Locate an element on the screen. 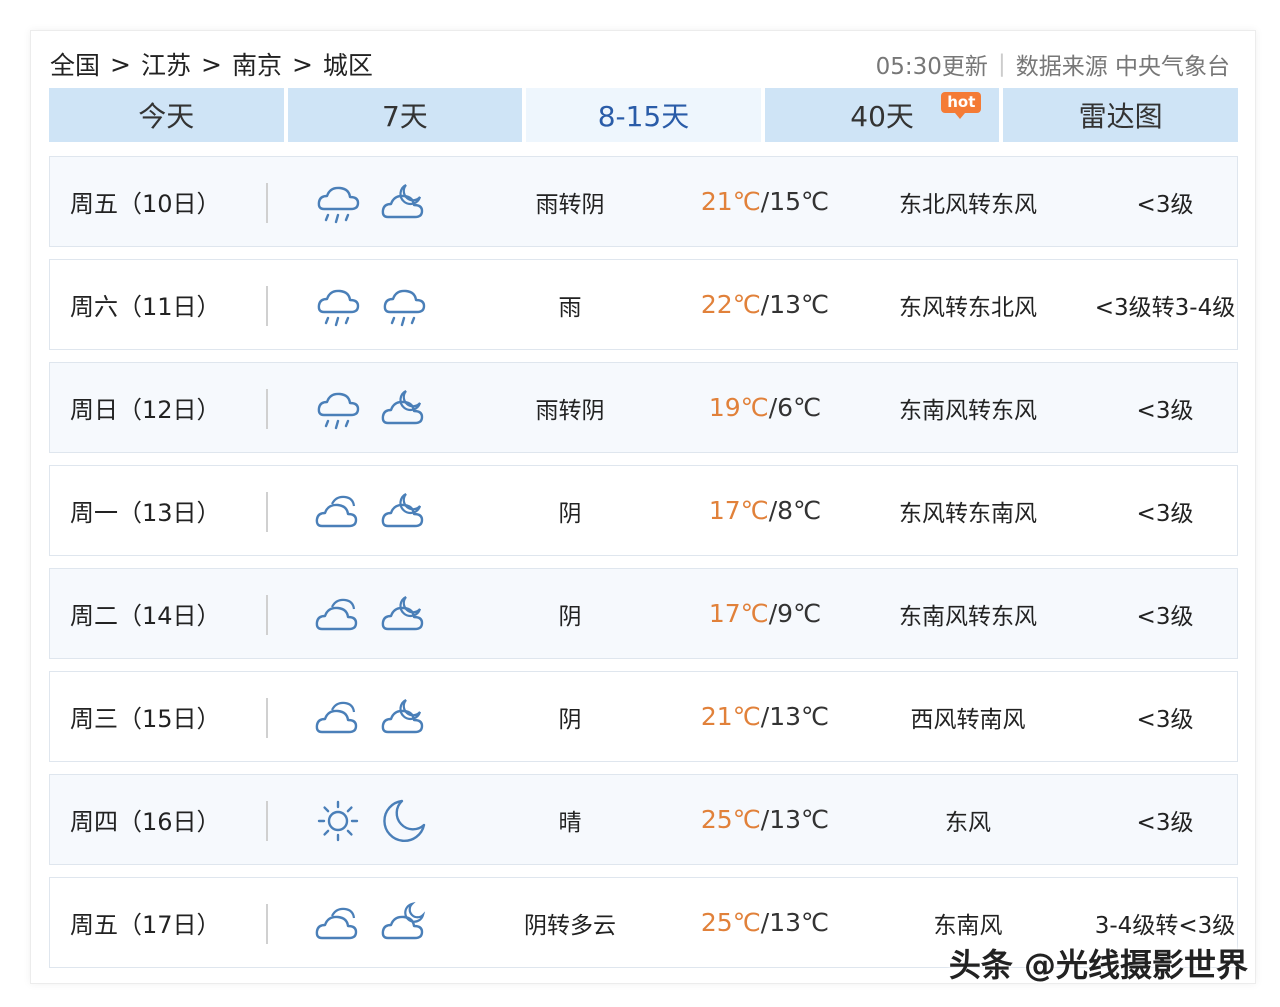 This screenshot has width=1280, height=1007. tab-label: 40天 is located at coordinates (882, 116).